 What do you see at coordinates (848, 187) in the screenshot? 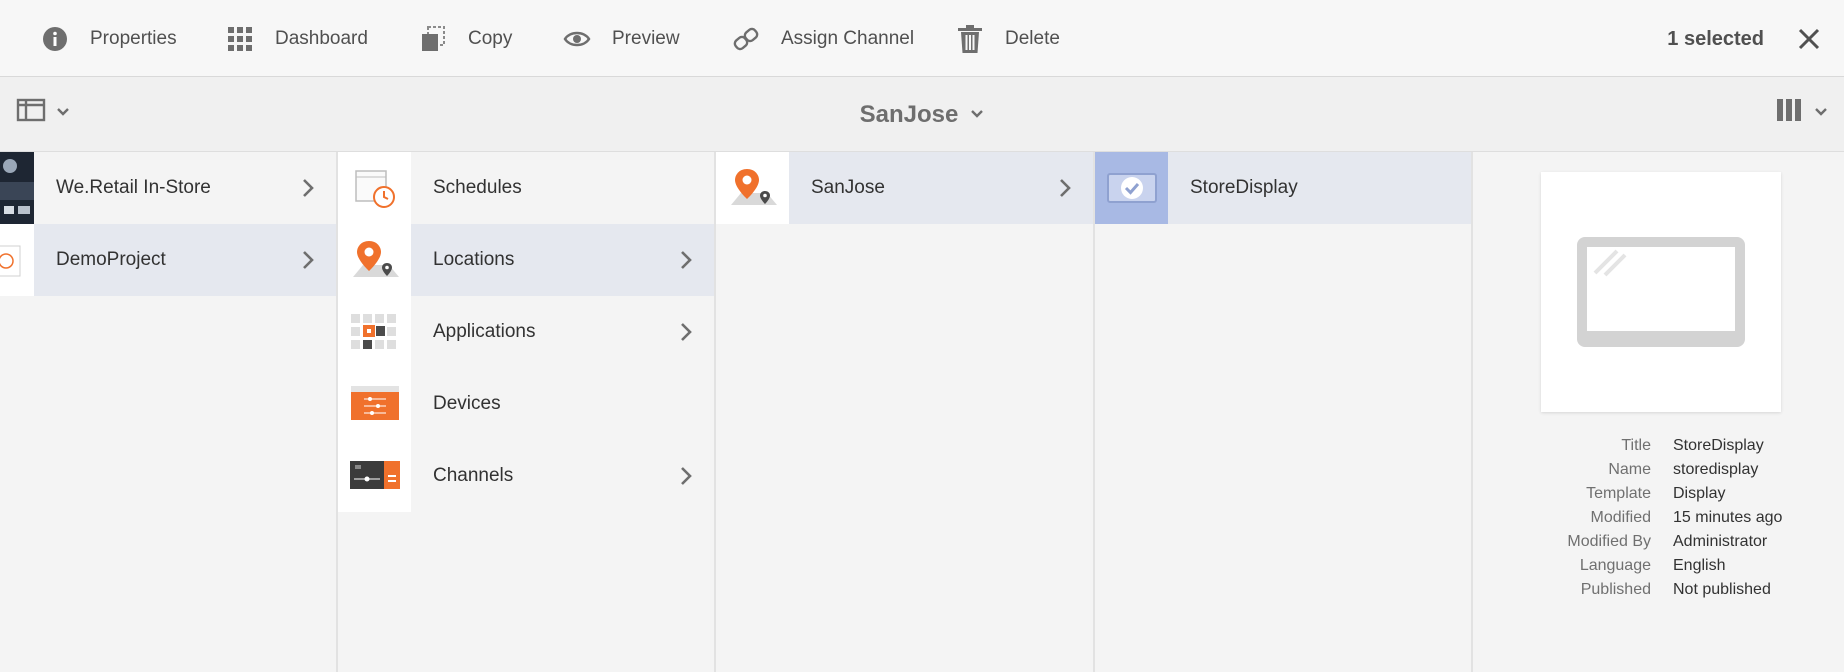
I see `list-item-label: SanJose` at bounding box center [848, 187].